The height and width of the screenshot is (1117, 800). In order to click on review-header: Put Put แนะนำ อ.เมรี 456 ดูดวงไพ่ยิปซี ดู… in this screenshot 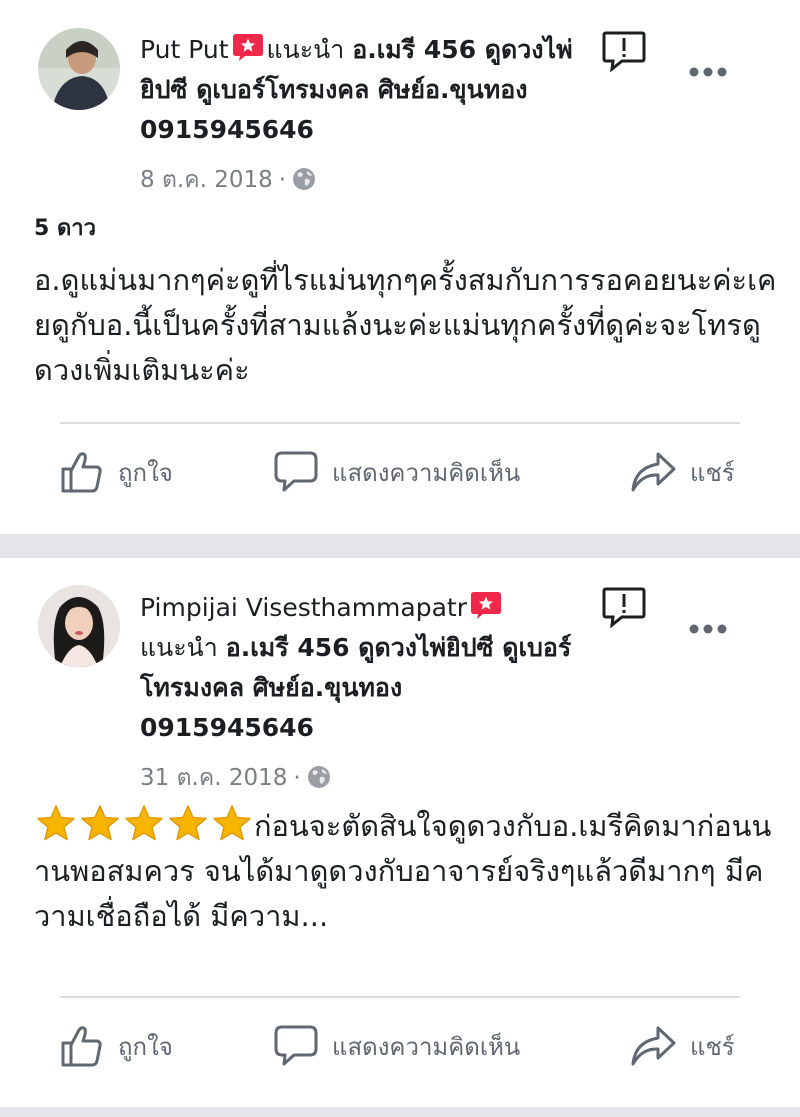, I will do `click(360, 90)`.